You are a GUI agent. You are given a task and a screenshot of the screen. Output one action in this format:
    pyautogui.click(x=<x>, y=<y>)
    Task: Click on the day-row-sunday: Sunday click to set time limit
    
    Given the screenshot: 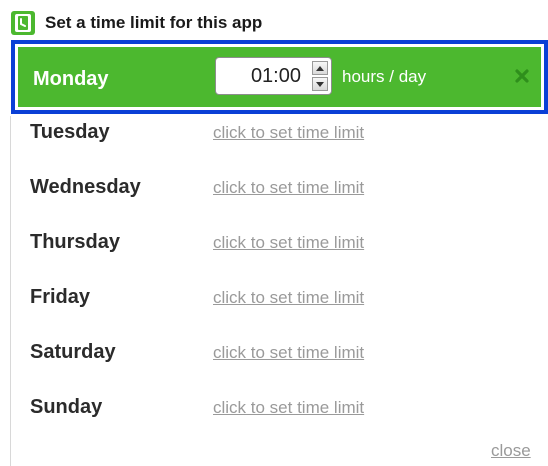 What is the action you would take?
    pyautogui.click(x=285, y=407)
    